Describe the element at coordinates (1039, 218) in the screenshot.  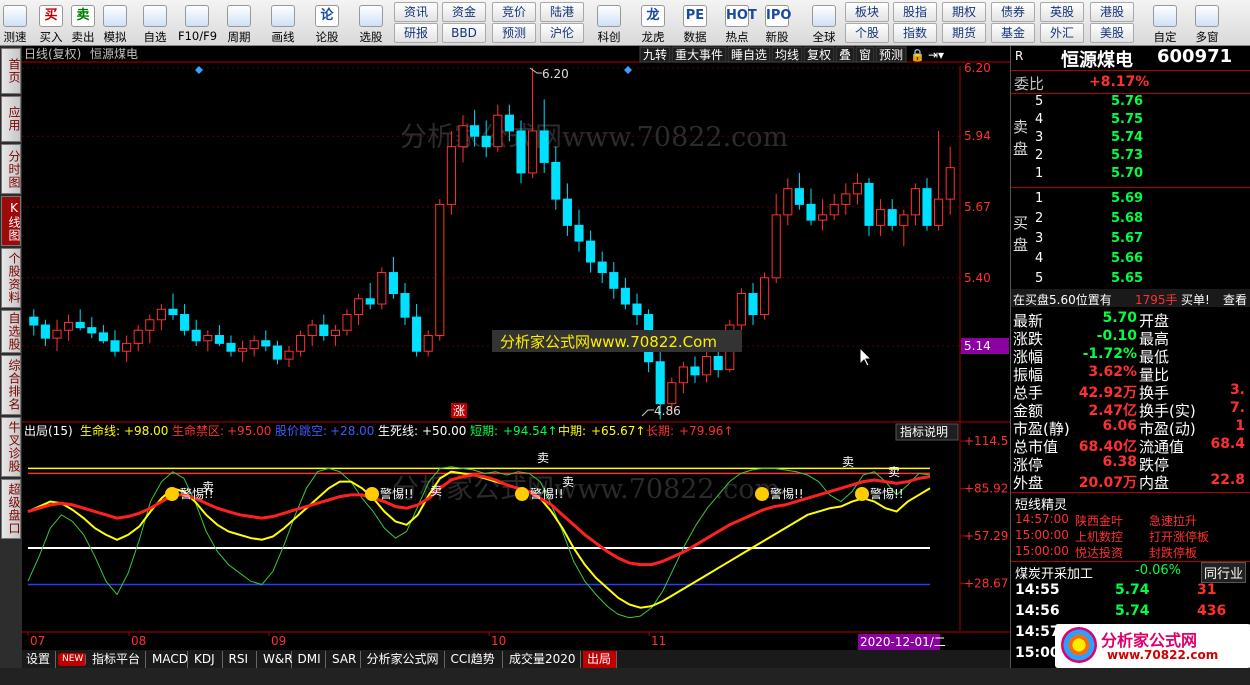
I see `bid-level: 2` at that location.